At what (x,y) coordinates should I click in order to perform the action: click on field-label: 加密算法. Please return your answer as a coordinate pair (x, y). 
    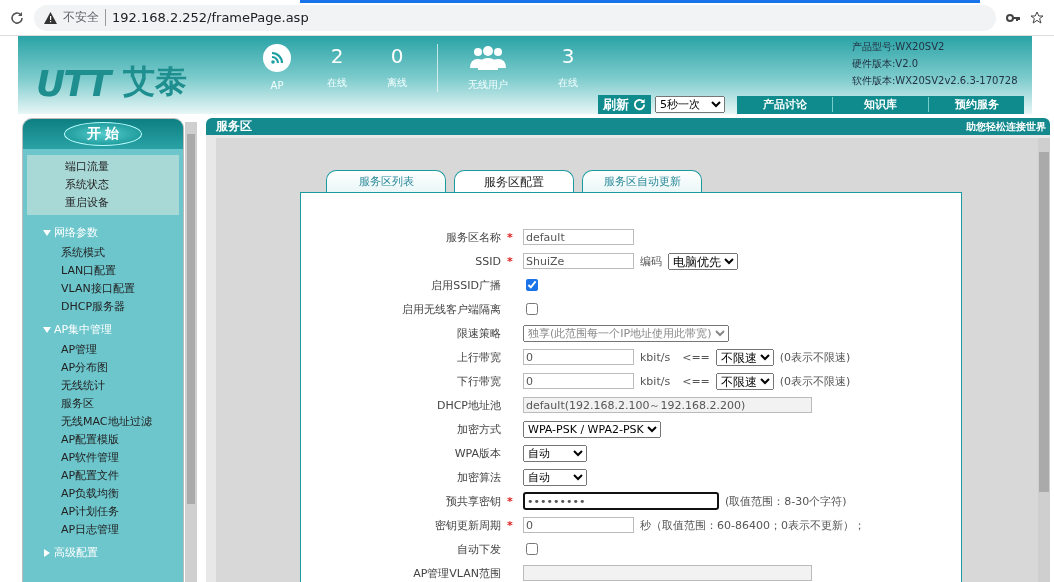
    Looking at the image, I should click on (478, 477).